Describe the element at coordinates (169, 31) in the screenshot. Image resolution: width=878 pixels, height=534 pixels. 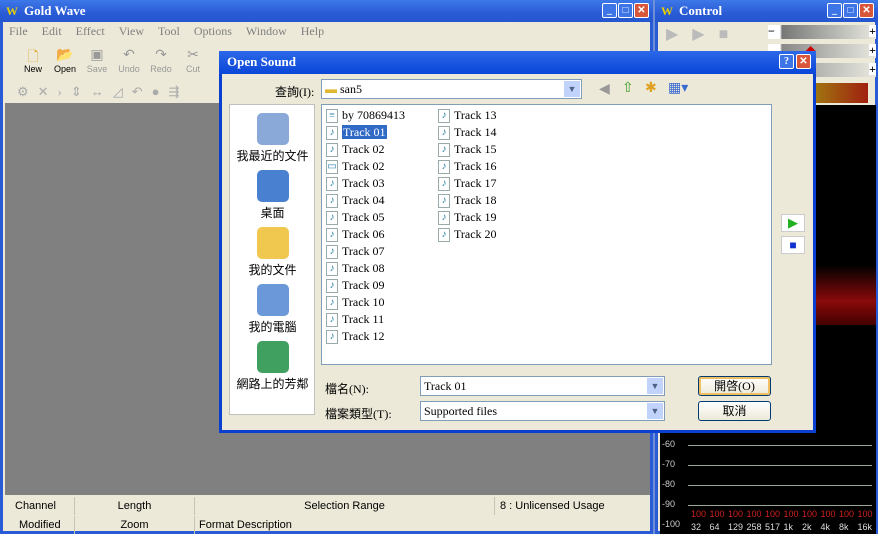
I see `menu-tool: Tool` at that location.